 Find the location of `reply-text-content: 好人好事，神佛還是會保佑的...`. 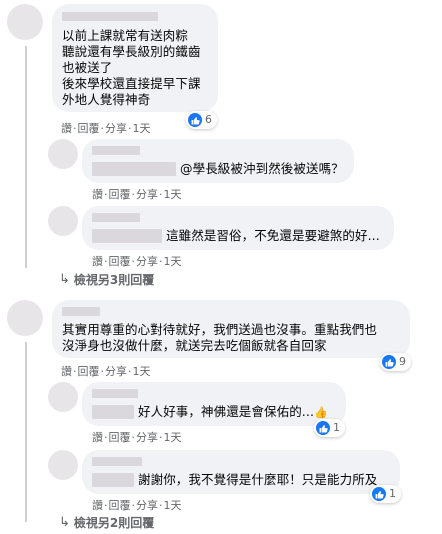

reply-text-content: 好人好事，神佛還是會保佑的... is located at coordinates (226, 411).